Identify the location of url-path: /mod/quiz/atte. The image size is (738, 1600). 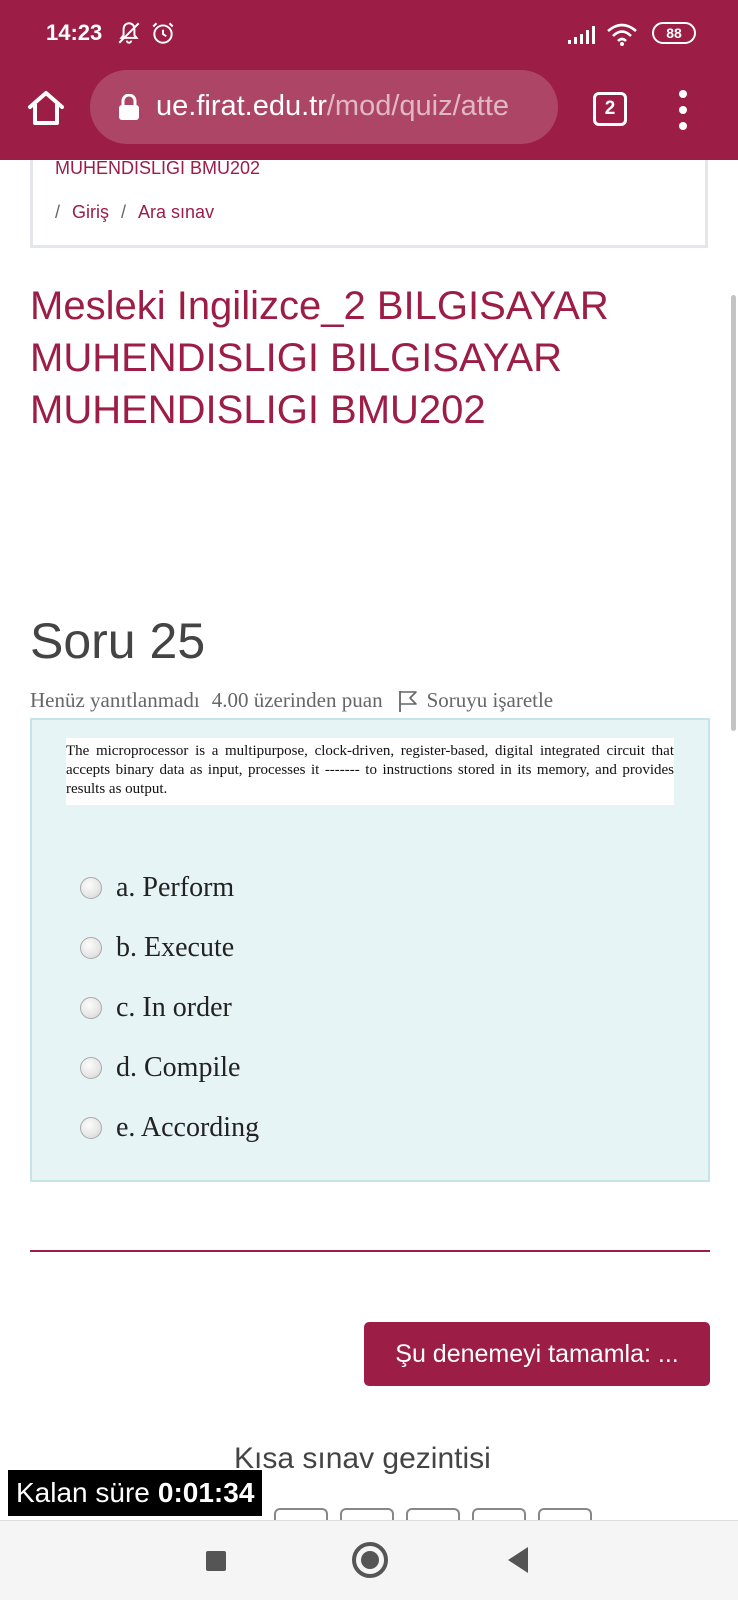
(418, 106).